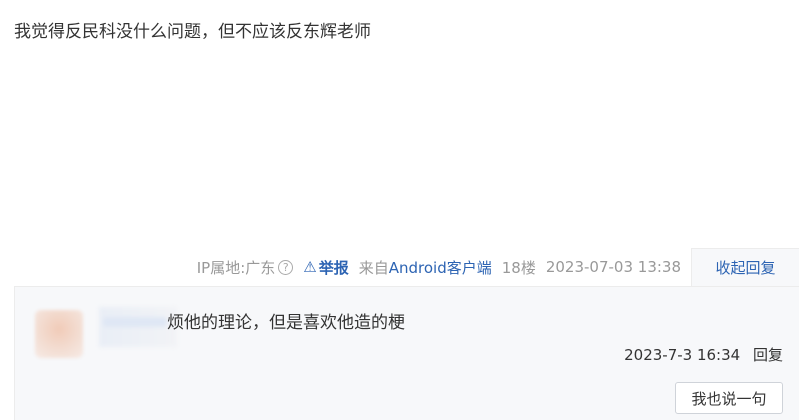 The image size is (799, 420). I want to click on avatar, so click(59, 334).